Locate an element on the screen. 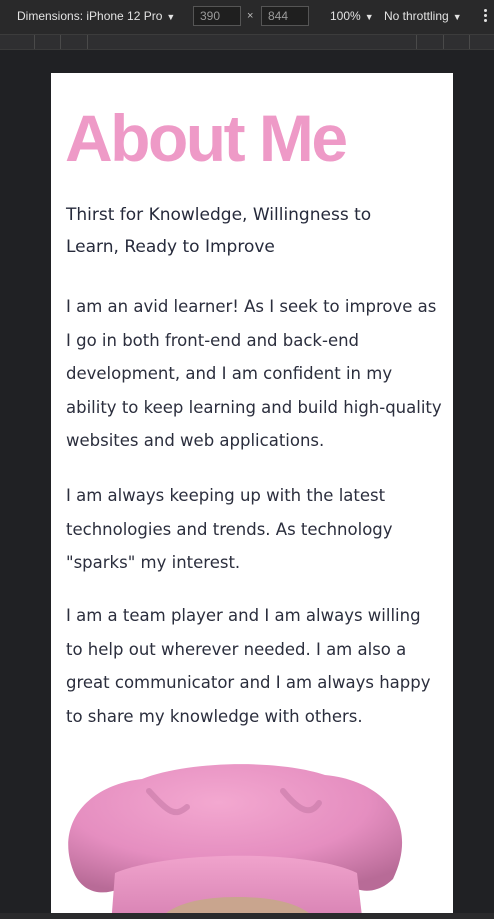  times-icon: × is located at coordinates (250, 16).